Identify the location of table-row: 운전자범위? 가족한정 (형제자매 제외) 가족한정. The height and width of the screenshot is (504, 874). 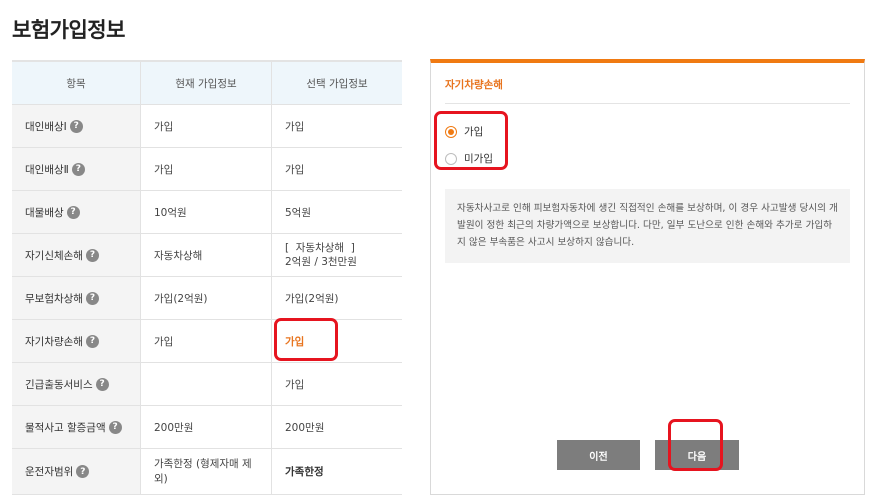
(207, 472).